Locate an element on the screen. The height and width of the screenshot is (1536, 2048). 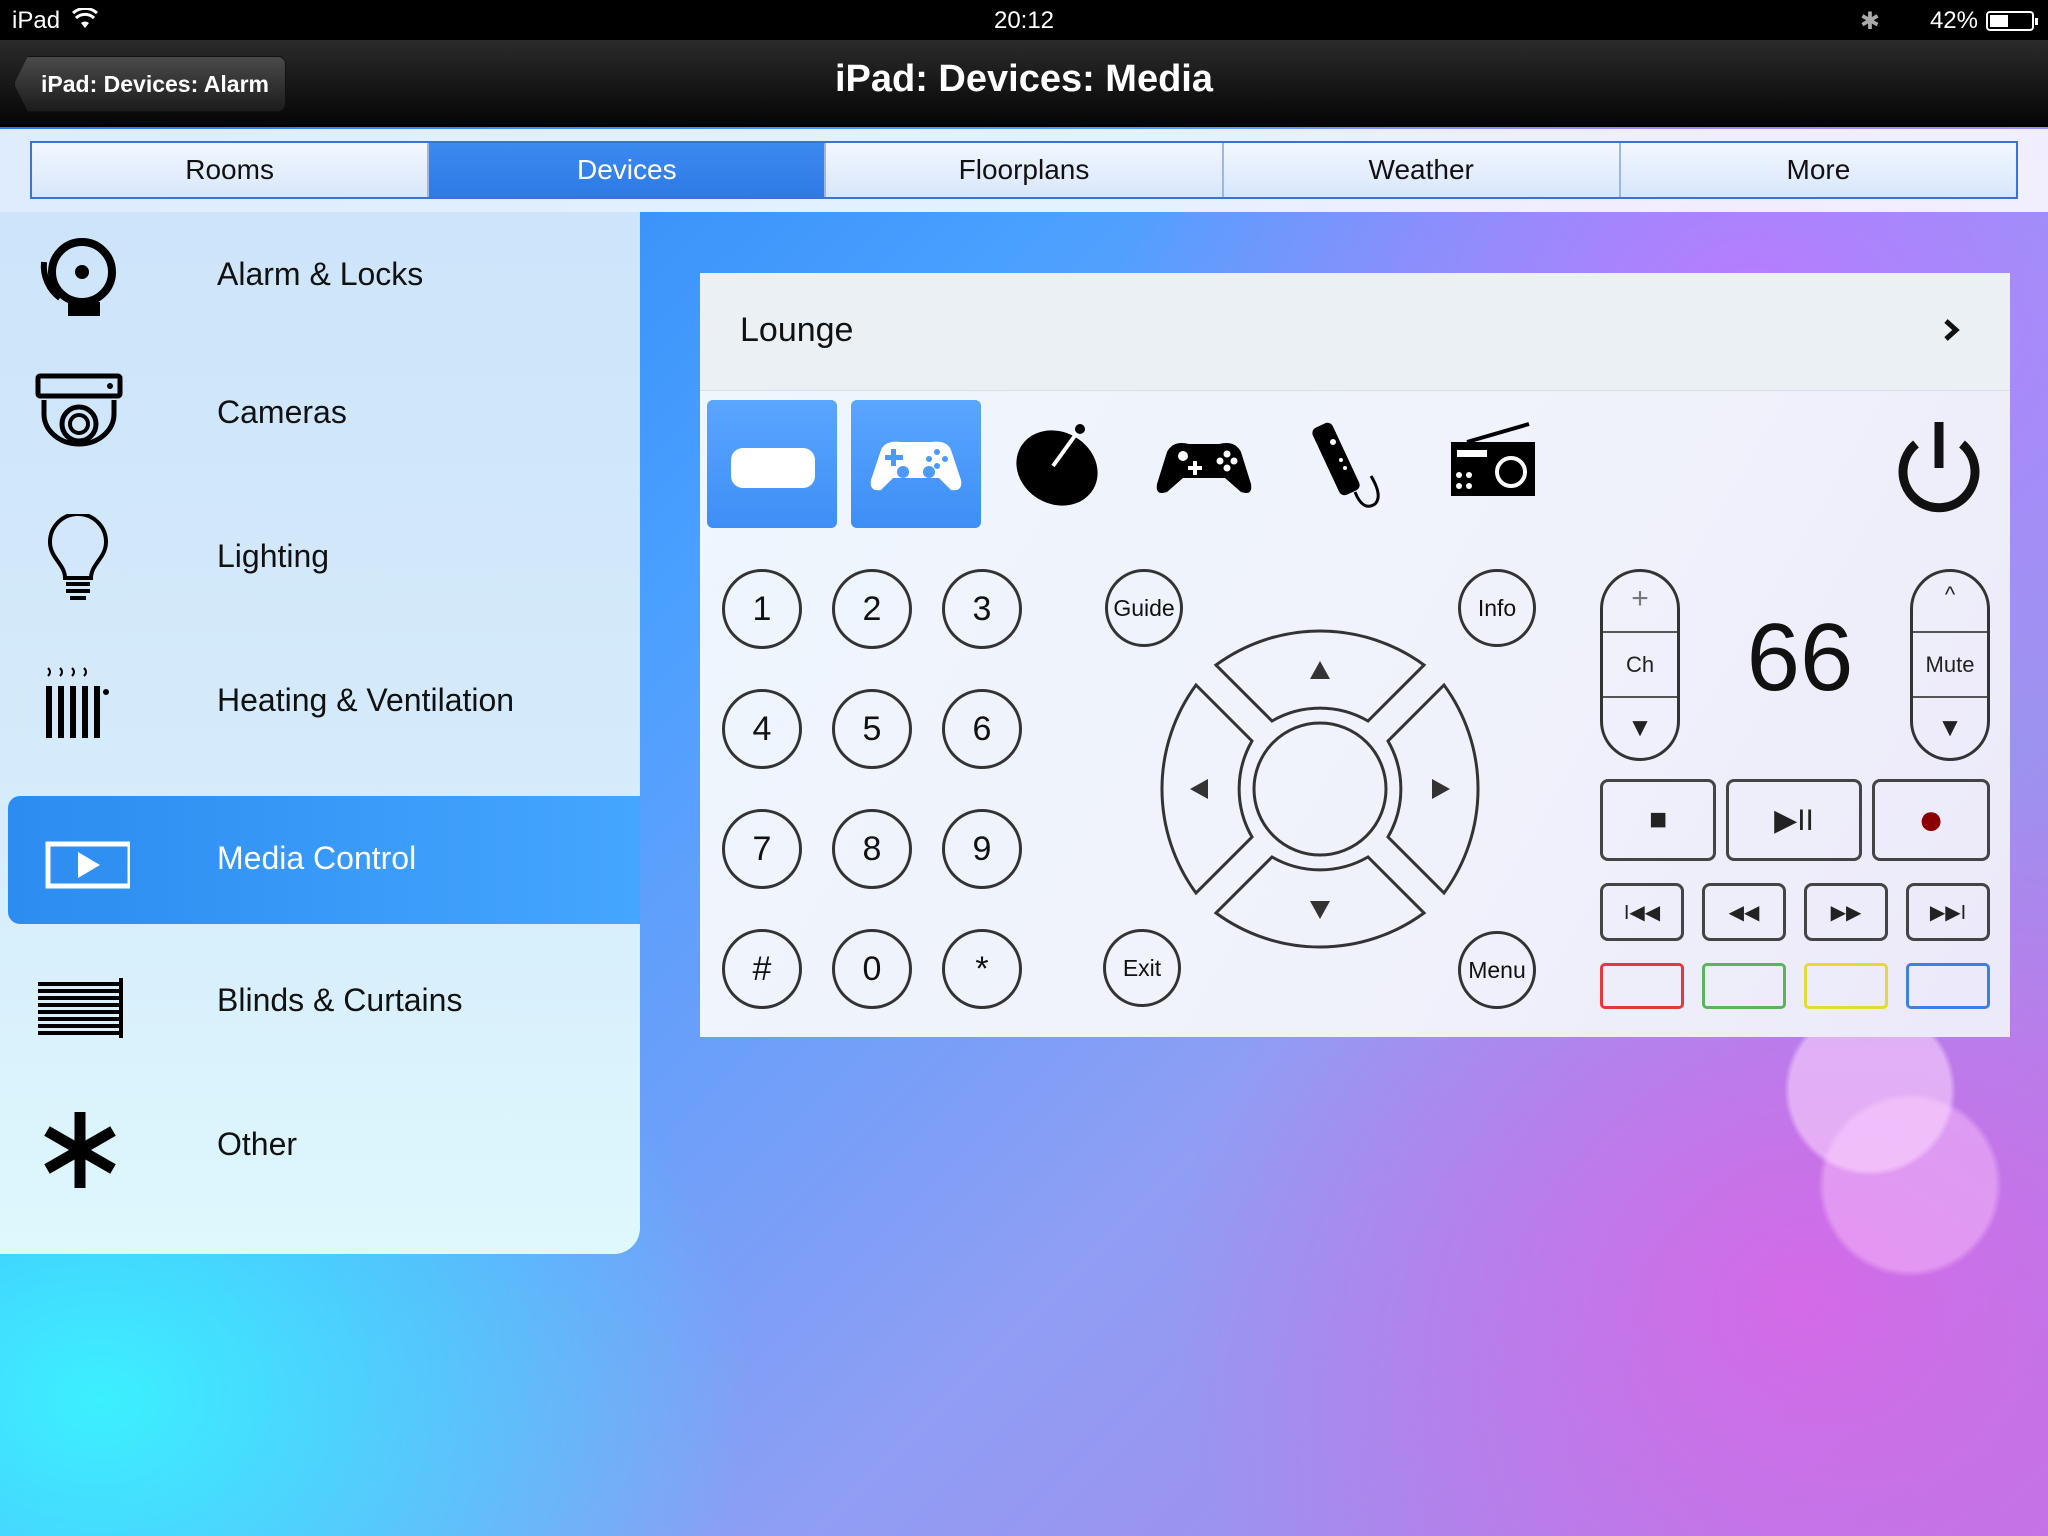
key-5: 5 is located at coordinates (872, 729).